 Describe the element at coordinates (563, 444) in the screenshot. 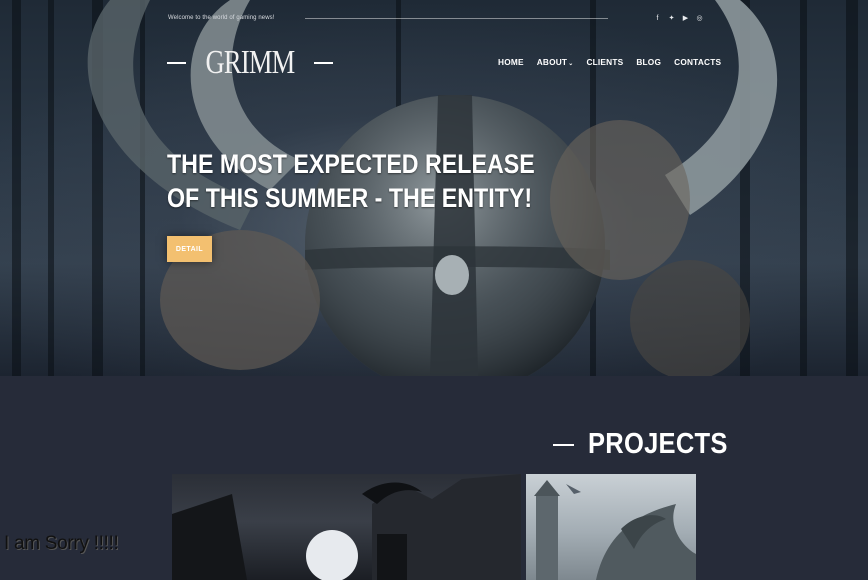

I see `projects-dash` at that location.